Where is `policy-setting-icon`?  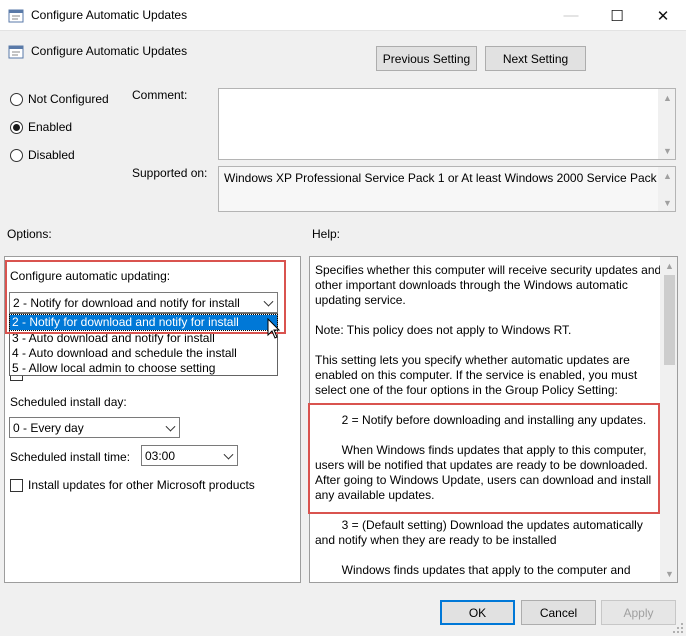 policy-setting-icon is located at coordinates (16, 52).